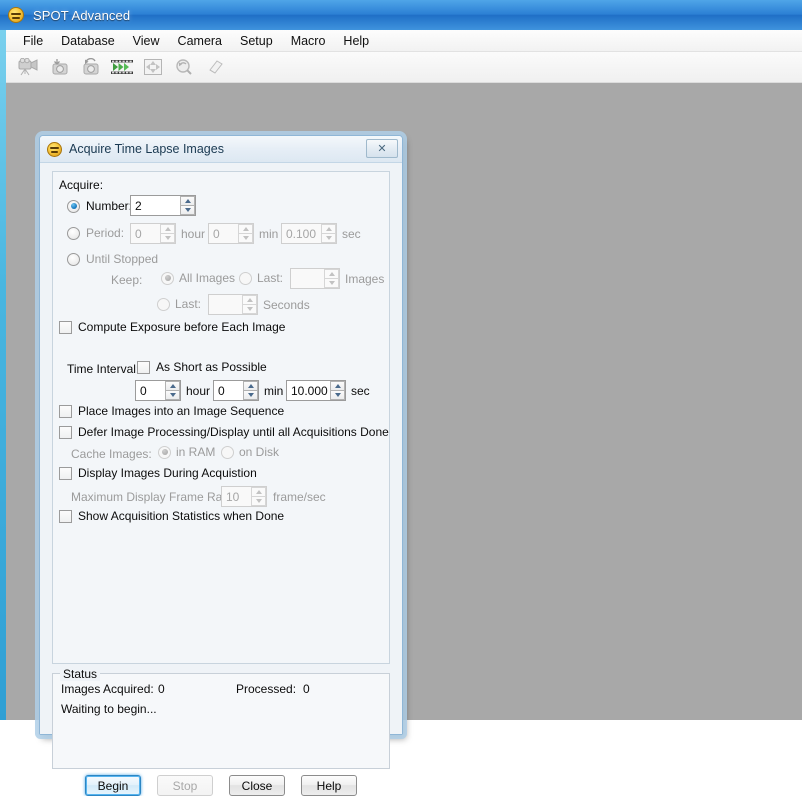 Image resolution: width=802 pixels, height=796 pixels. I want to click on menu-item-macro: Macro, so click(308, 41).